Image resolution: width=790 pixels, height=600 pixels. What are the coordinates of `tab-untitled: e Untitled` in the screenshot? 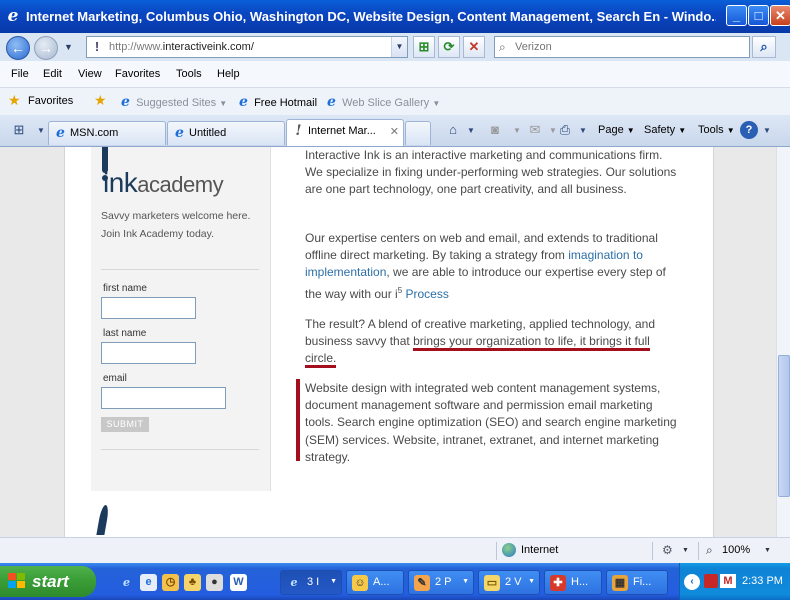 It's located at (226, 133).